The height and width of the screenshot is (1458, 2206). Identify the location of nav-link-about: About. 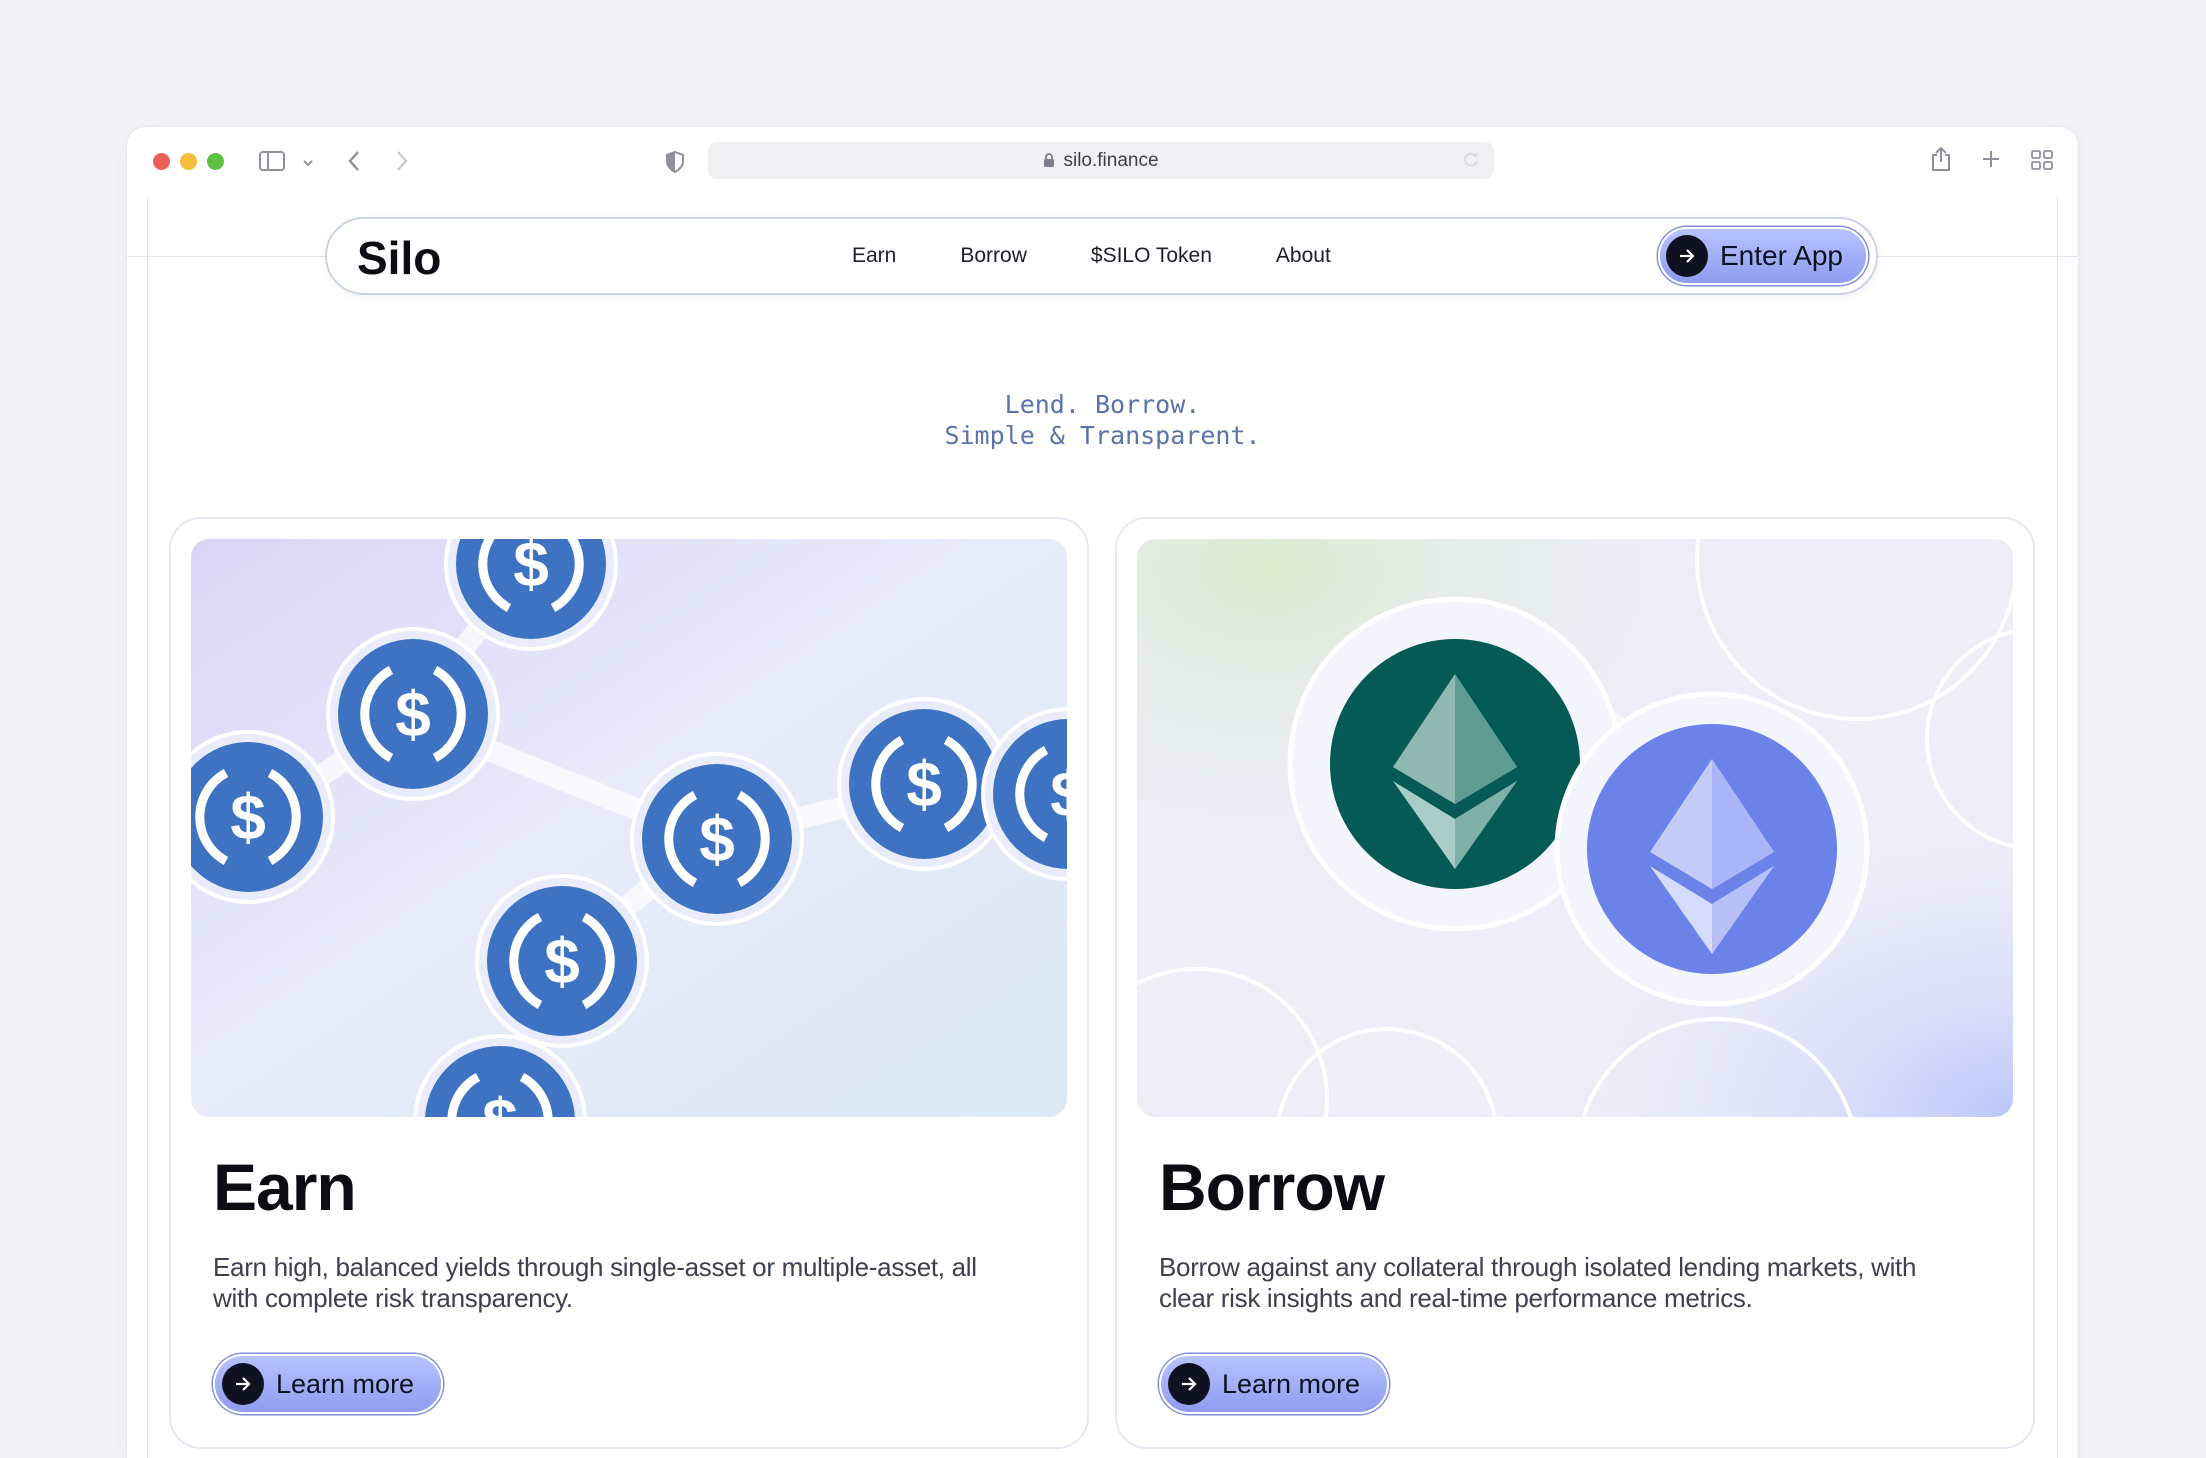
(1303, 256).